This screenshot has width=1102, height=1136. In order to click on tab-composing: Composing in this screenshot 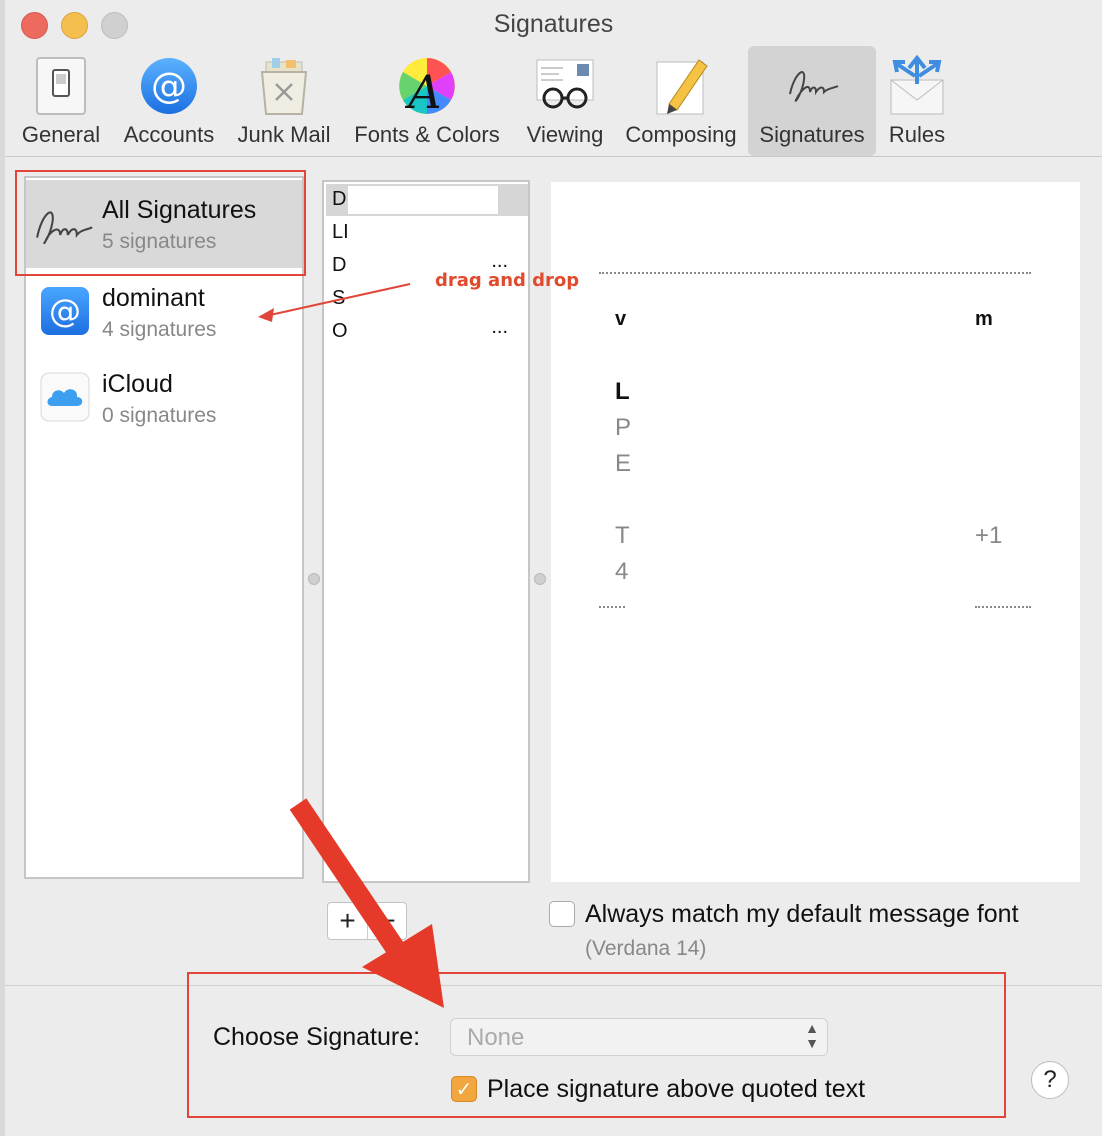, I will do `click(681, 101)`.